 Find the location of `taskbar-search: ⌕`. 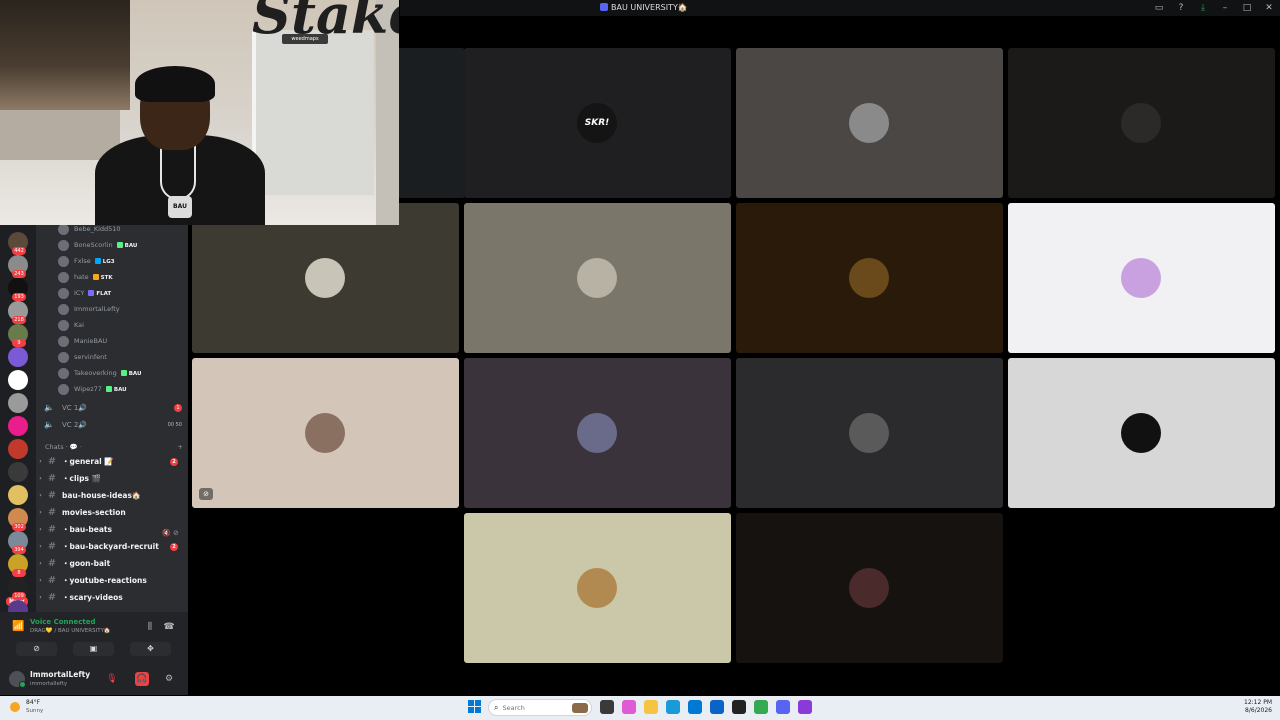

taskbar-search: ⌕ is located at coordinates (540, 707).